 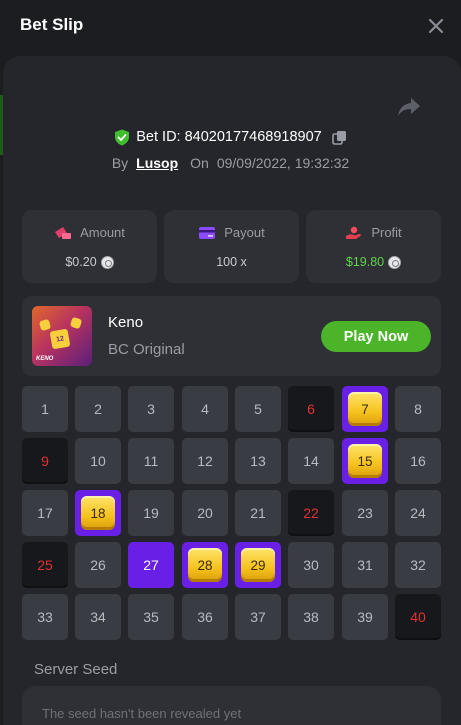 I want to click on modal-title: Bet Slip, so click(x=52, y=24).